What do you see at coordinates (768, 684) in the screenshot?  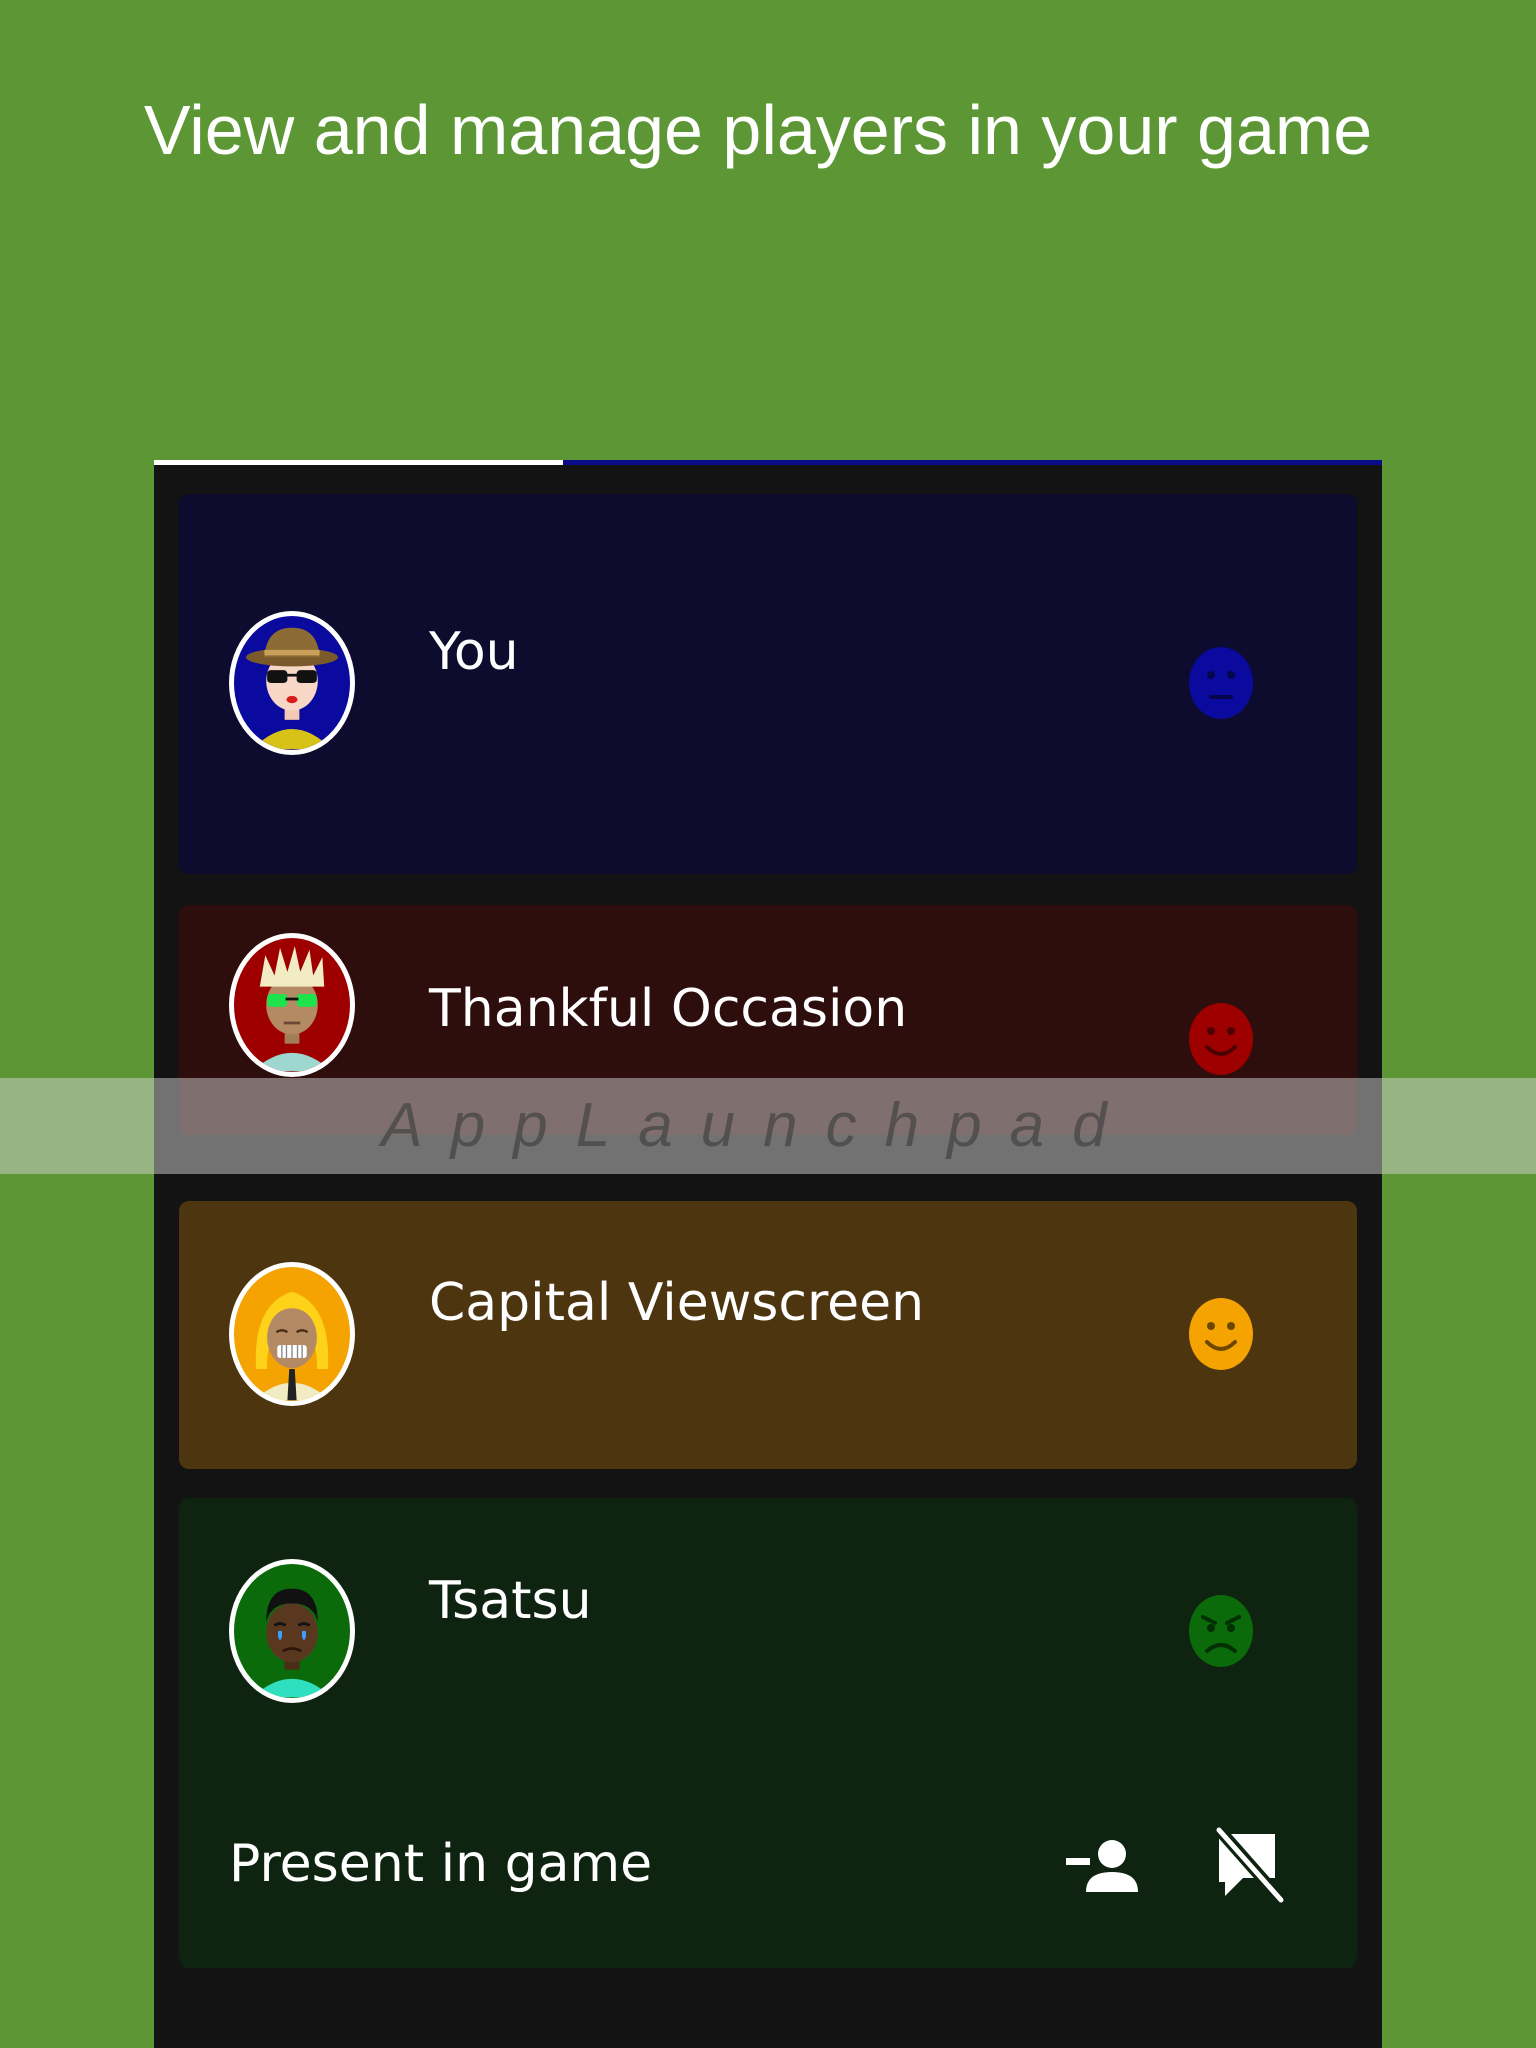 I see `player-card-you: You` at bounding box center [768, 684].